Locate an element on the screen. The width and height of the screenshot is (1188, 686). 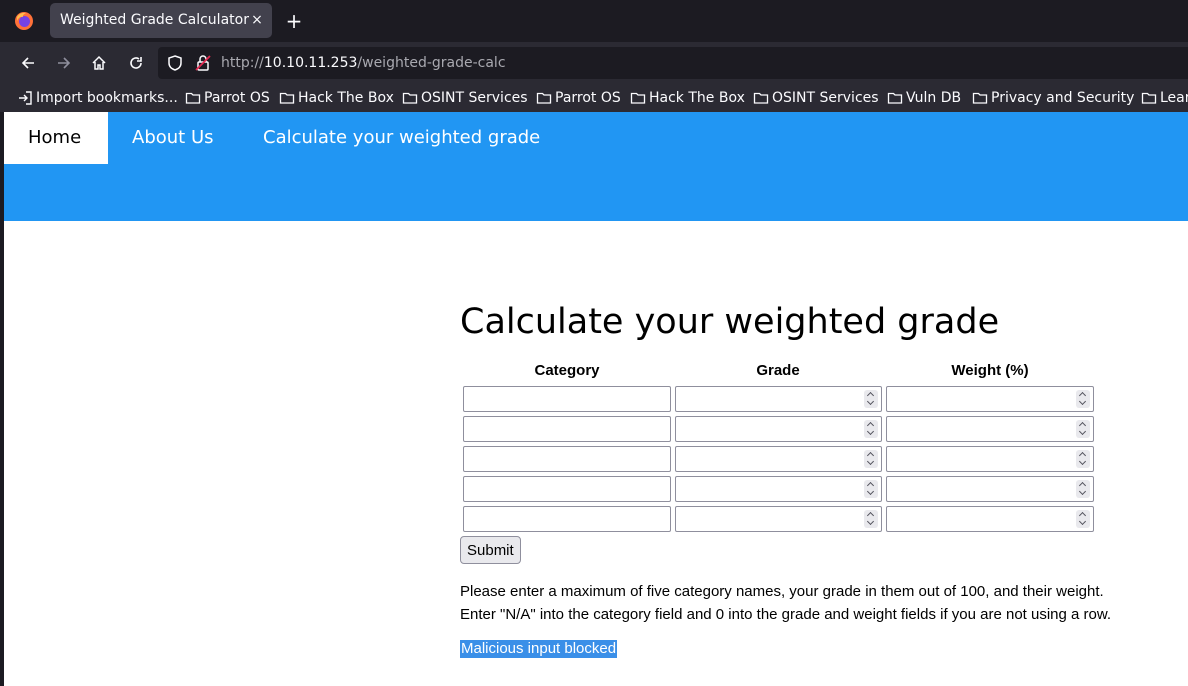
bookmark-folder-learn: Lear is located at coordinates (1164, 98).